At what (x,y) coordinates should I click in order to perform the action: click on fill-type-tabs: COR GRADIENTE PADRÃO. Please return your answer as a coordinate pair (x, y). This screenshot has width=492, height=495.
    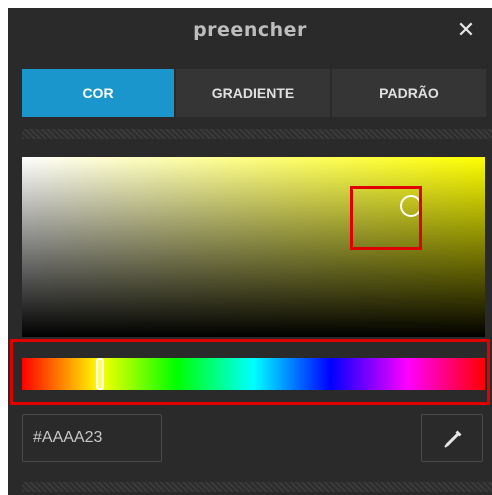
    Looking at the image, I should click on (257, 93).